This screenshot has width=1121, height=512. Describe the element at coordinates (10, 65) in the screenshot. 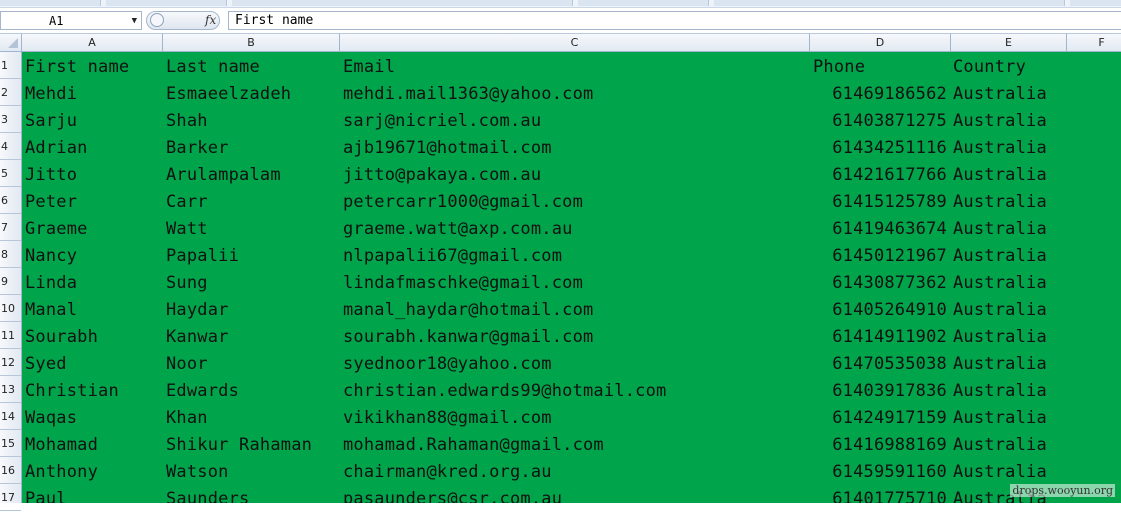

I see `row-header: 1` at that location.